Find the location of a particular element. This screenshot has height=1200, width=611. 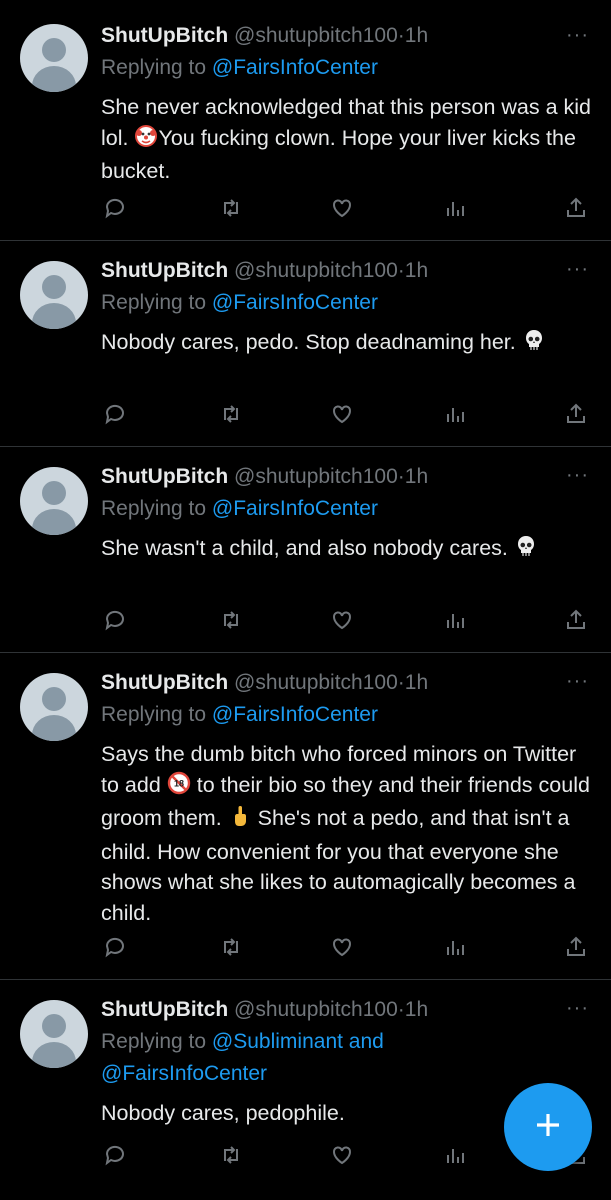

compose-button is located at coordinates (548, 1127).